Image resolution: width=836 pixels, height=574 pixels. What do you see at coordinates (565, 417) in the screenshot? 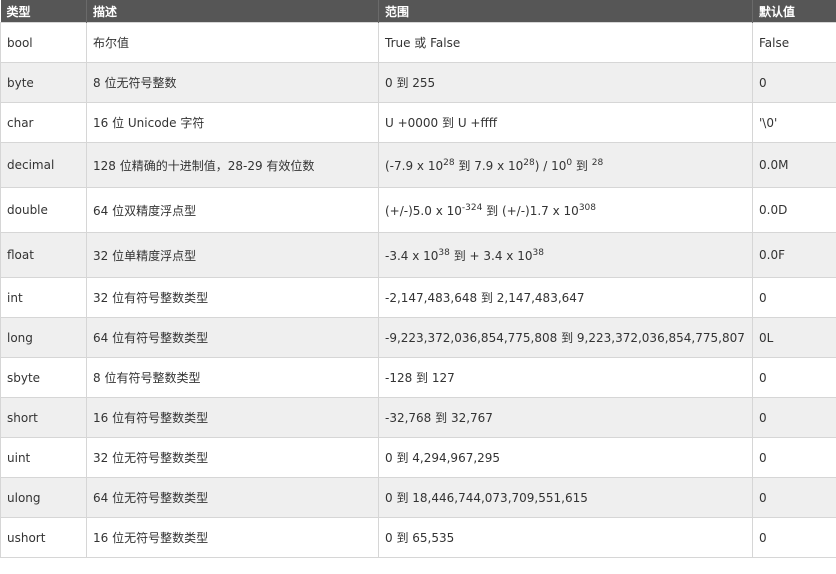
I see `cell-range: -32,768 到 32,767` at bounding box center [565, 417].